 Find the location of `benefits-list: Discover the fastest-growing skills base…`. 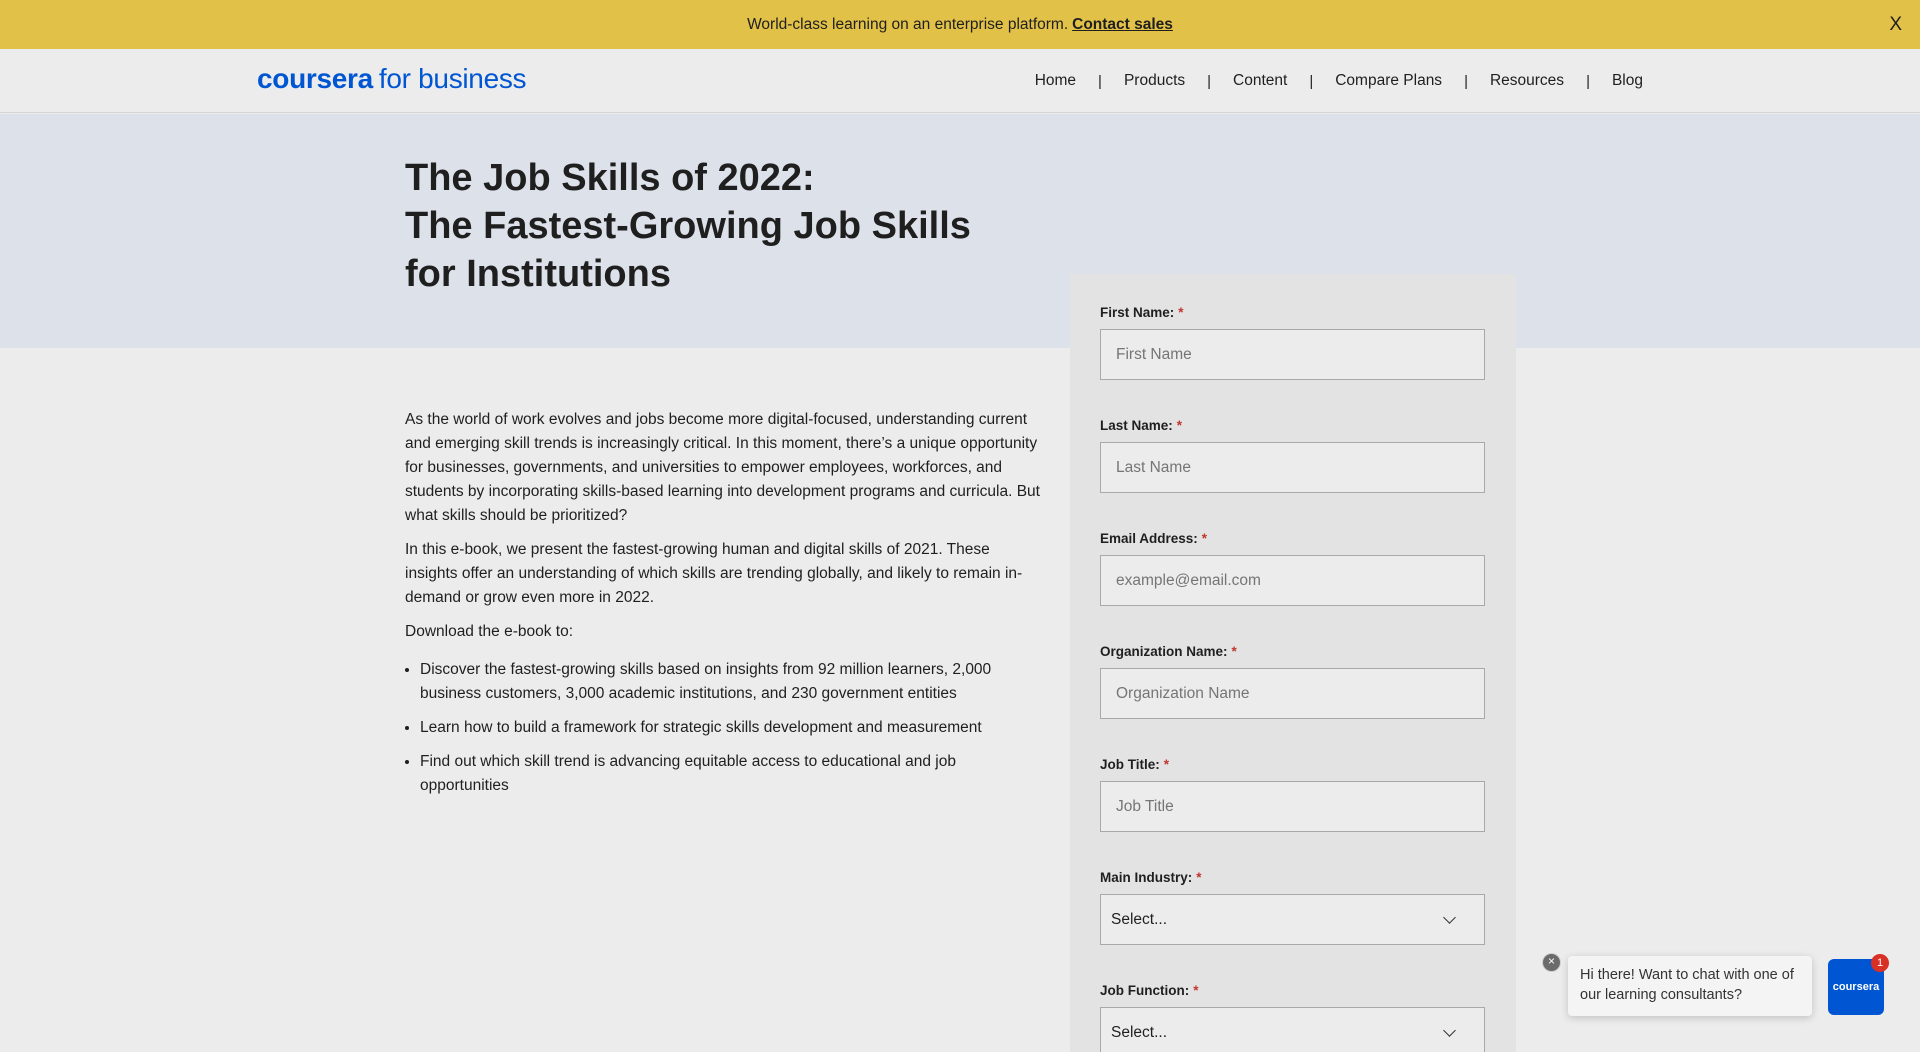

benefits-list: Discover the fastest-growing skills base… is located at coordinates (725, 728).